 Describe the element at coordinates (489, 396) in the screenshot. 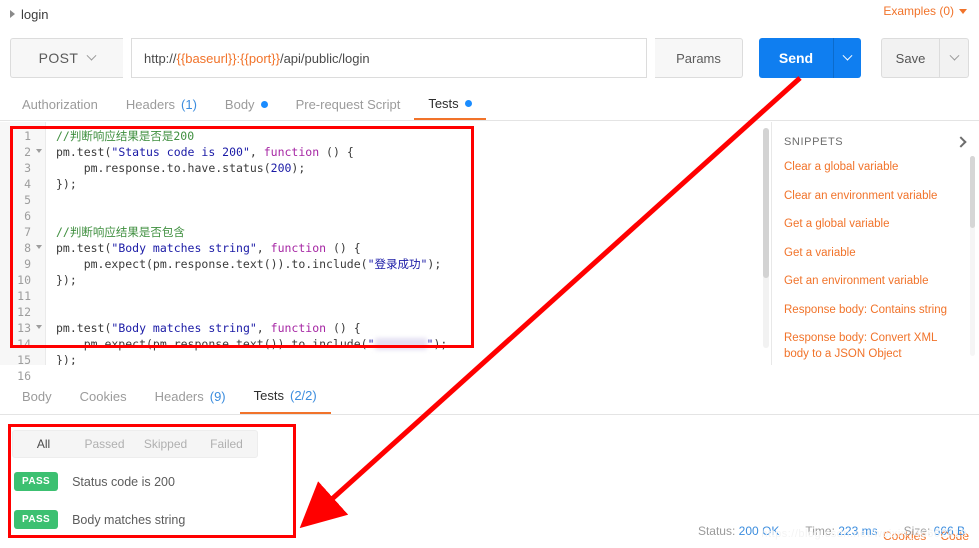

I see `response-tab-bar: Body Cookies Headers (9) Tests (2/2)` at that location.